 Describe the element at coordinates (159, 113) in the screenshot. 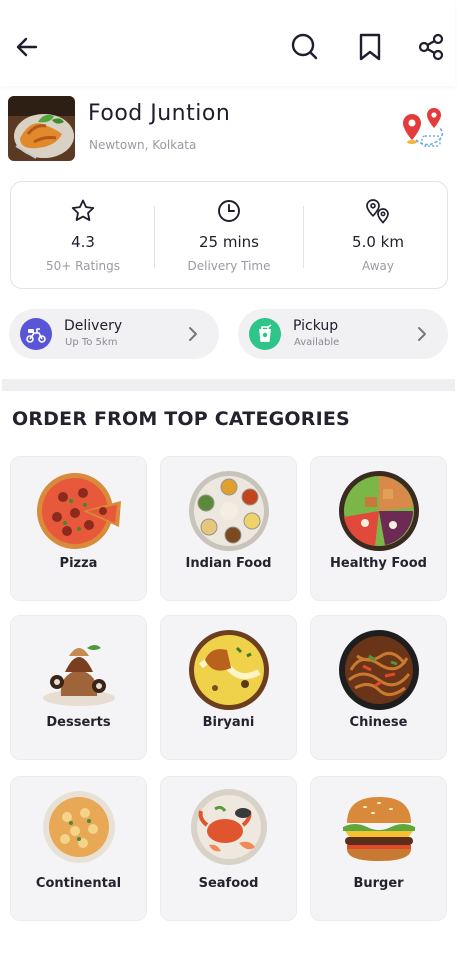

I see `restaurant-name: Food Juntion` at that location.